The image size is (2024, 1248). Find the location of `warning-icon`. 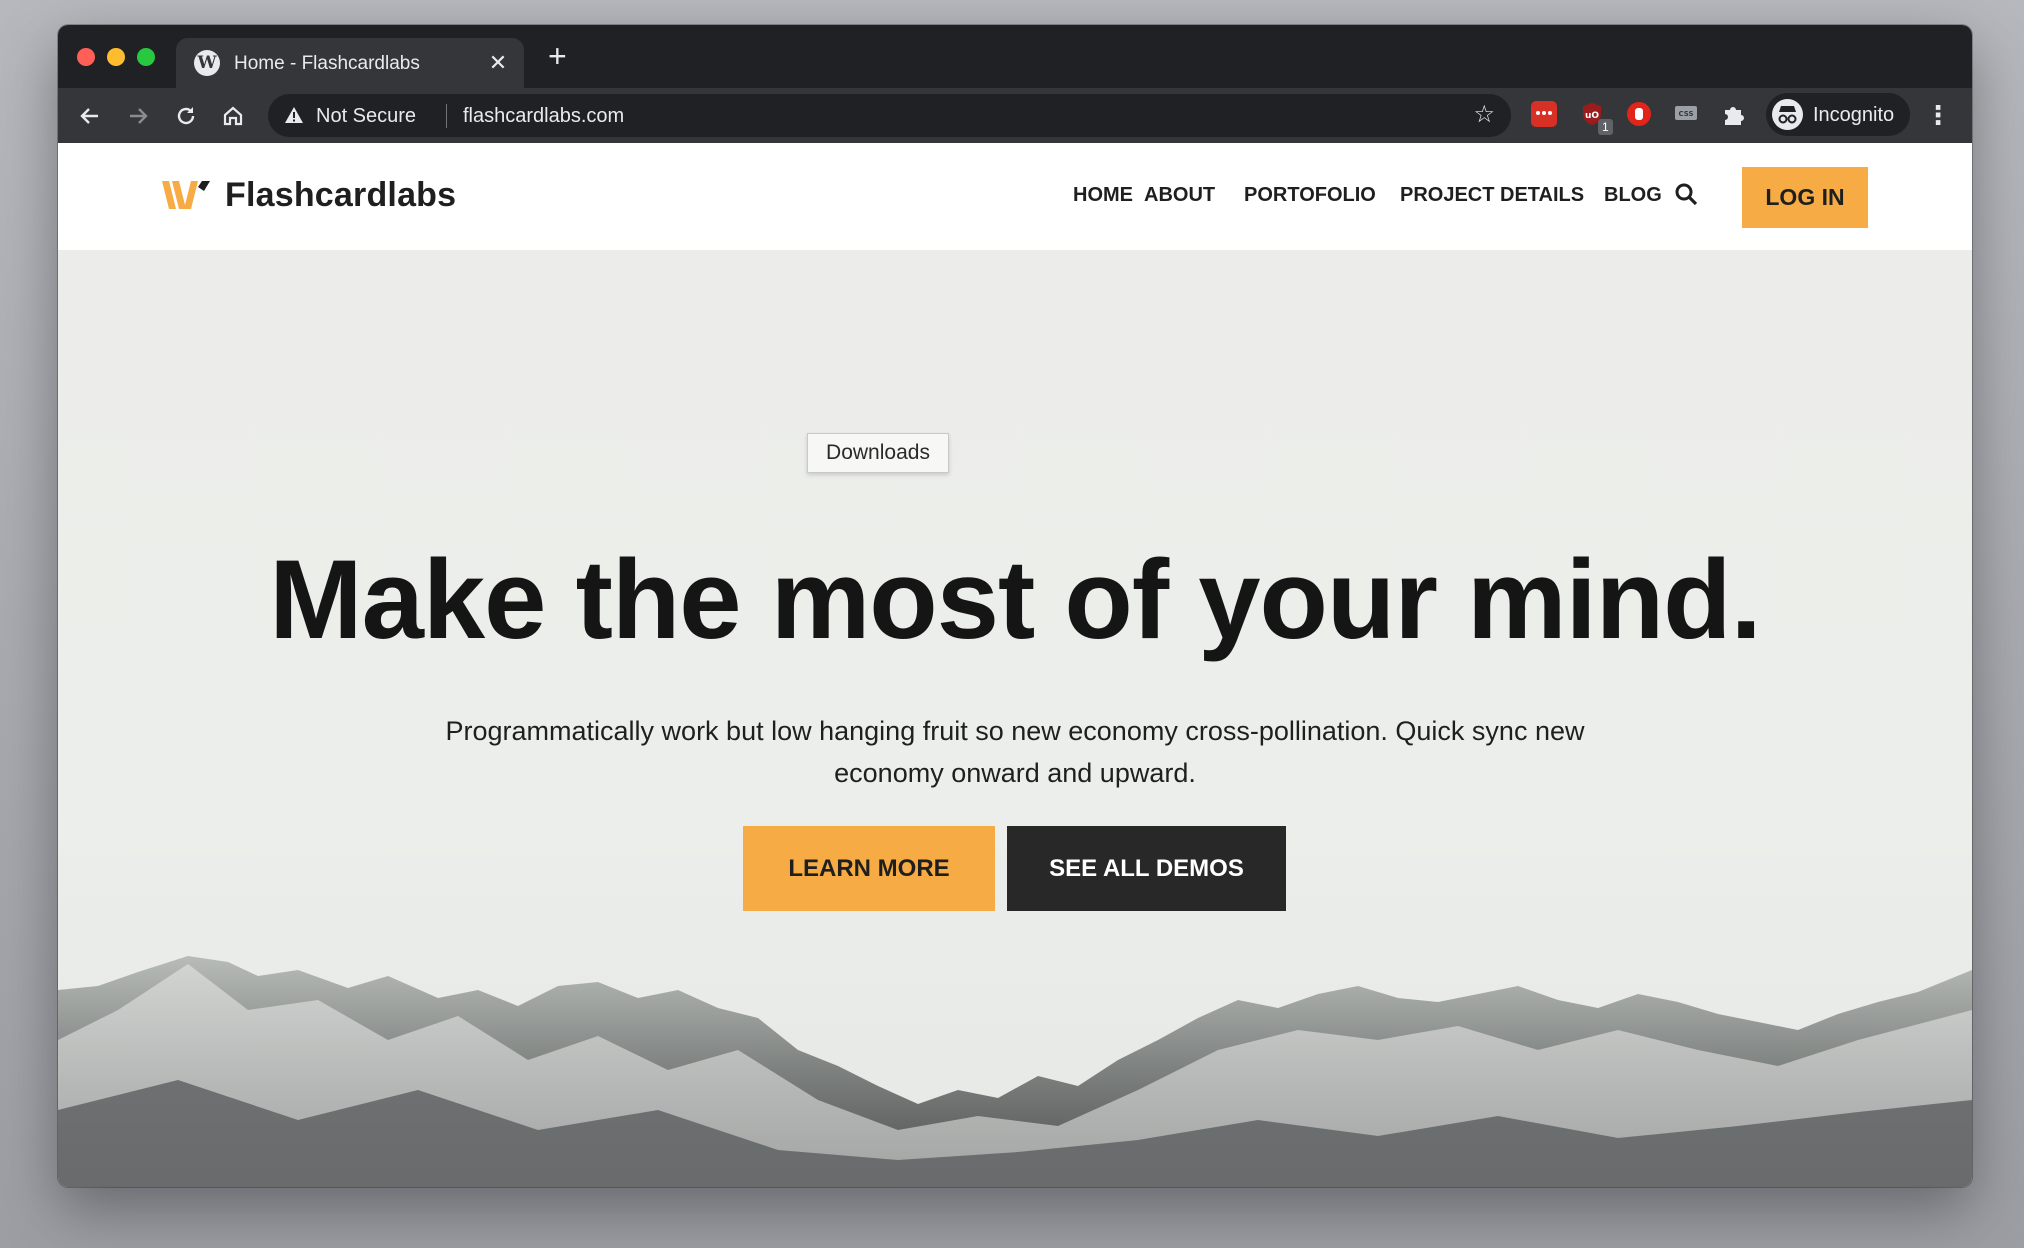

warning-icon is located at coordinates (294, 115).